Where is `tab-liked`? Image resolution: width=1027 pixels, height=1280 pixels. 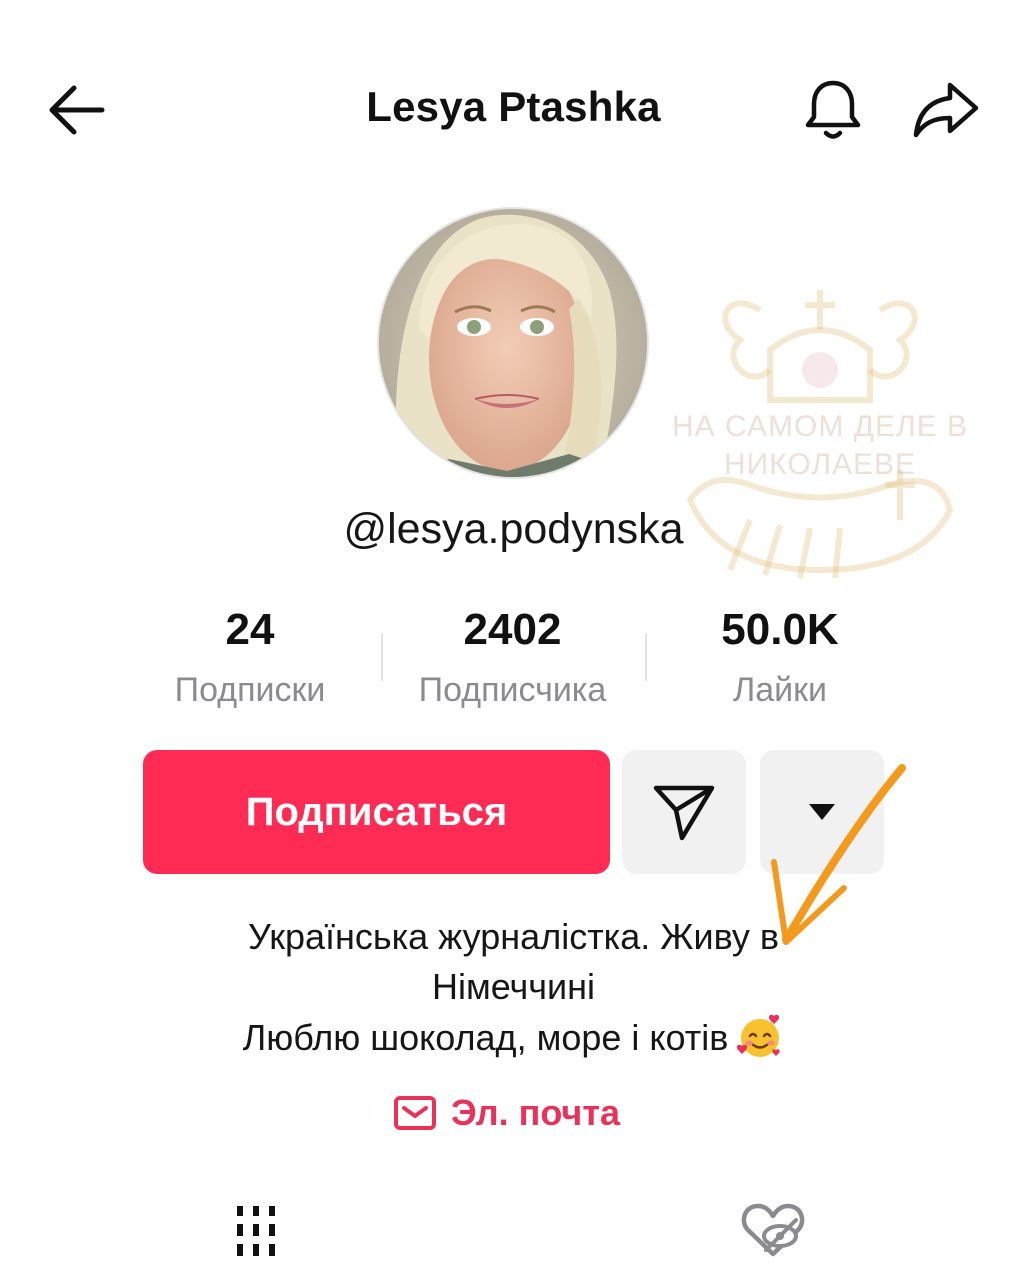
tab-liked is located at coordinates (773, 1229).